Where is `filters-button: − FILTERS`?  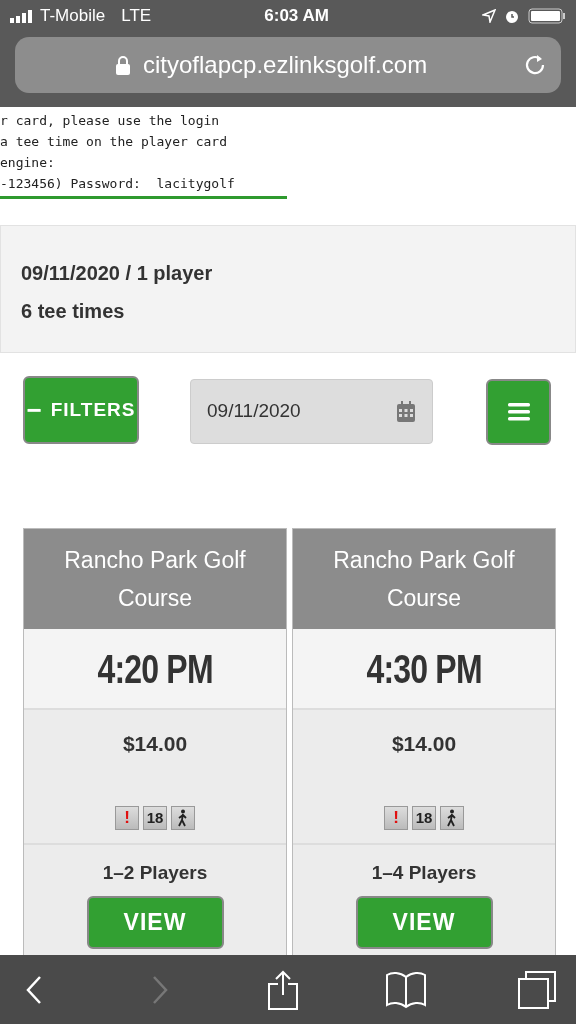 filters-button: − FILTERS is located at coordinates (81, 410).